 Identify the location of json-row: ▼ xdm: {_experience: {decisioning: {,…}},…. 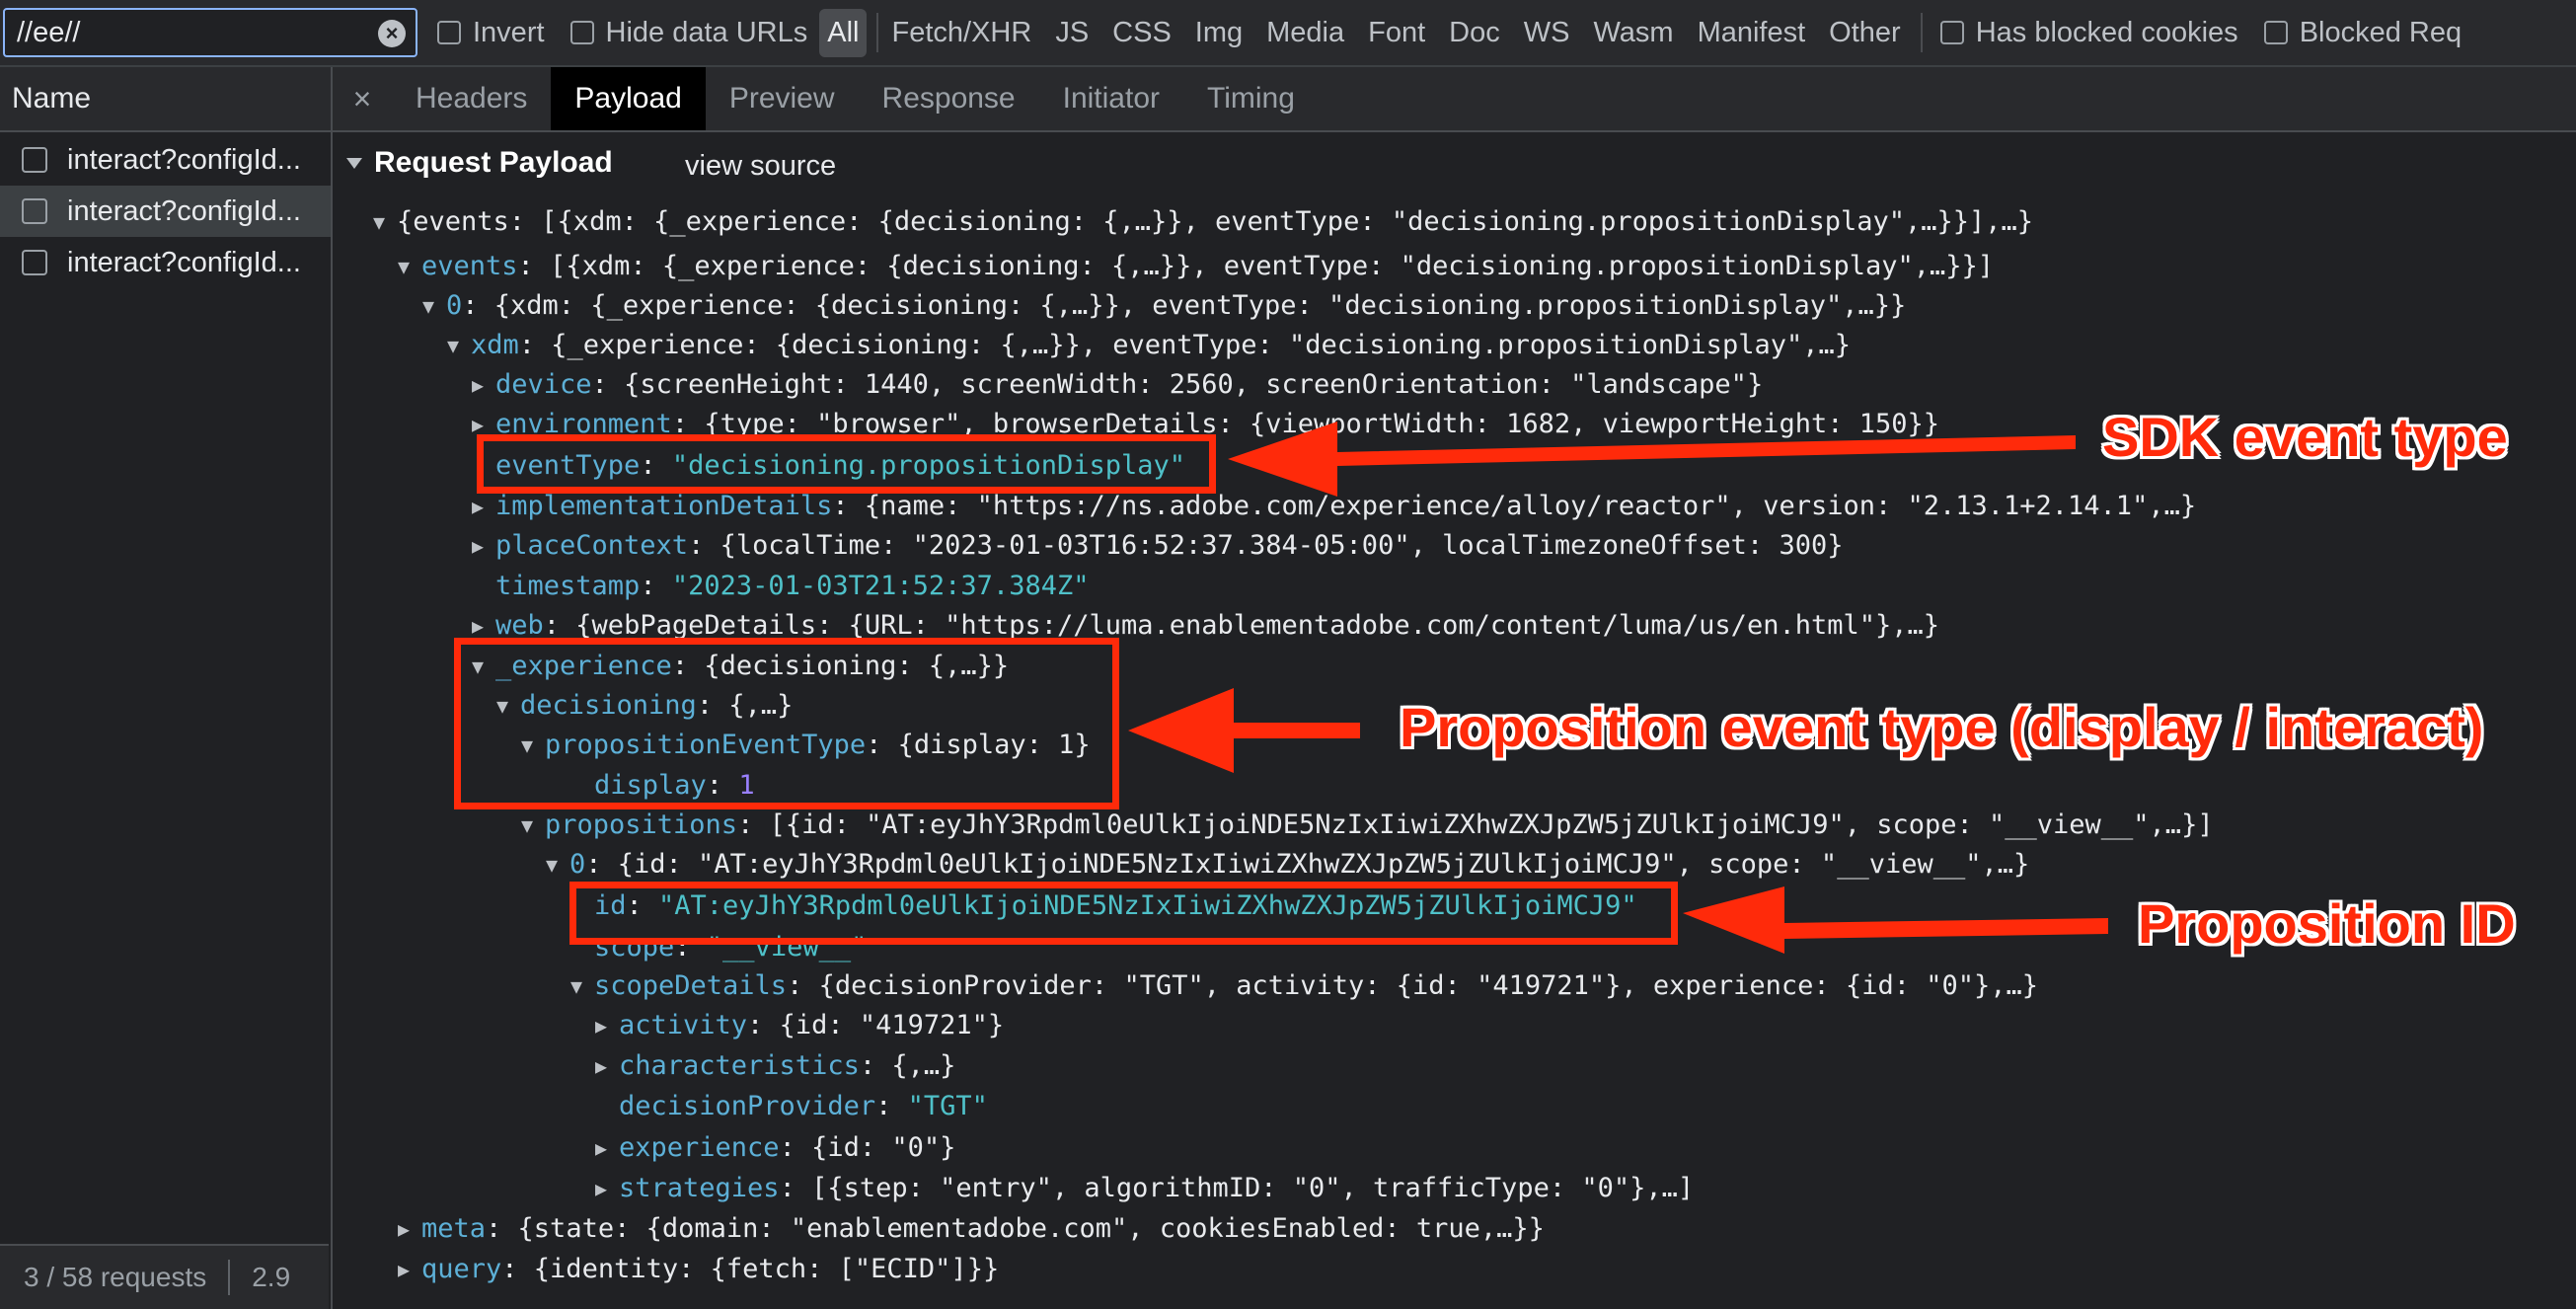
(1149, 345).